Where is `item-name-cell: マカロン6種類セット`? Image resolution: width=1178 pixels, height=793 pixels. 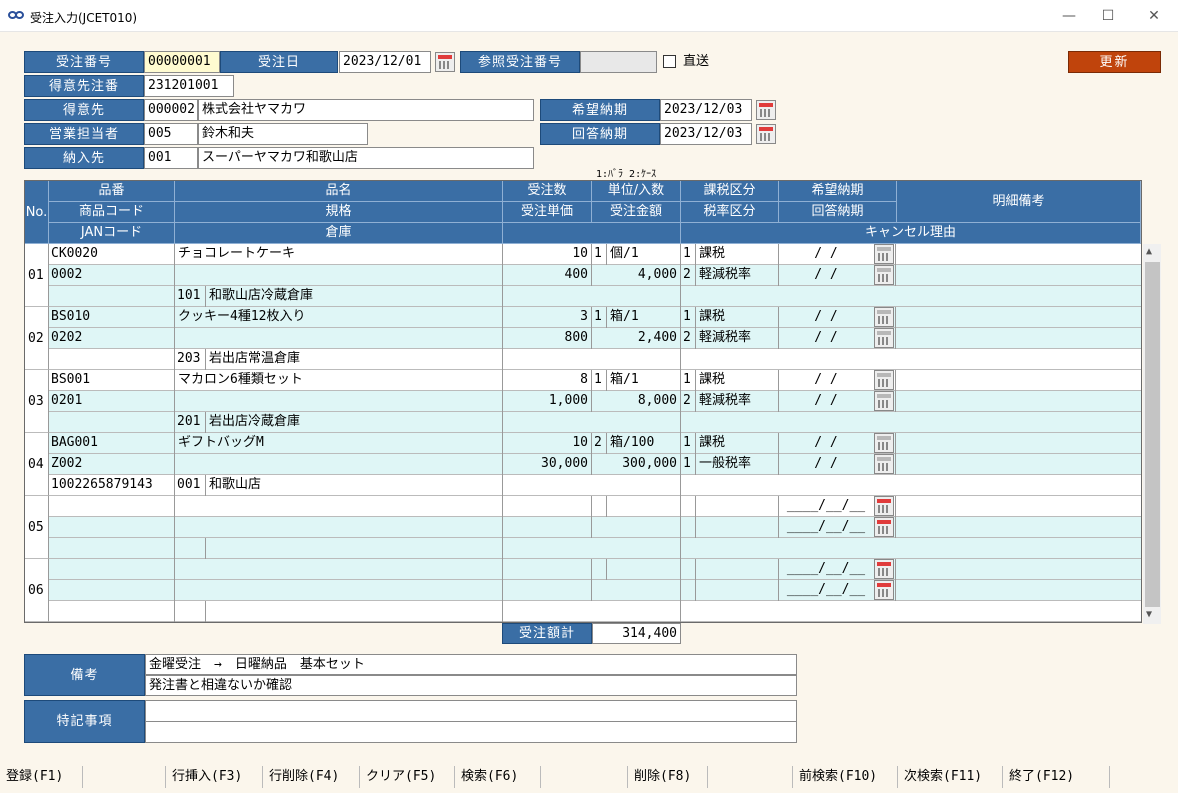
item-name-cell: マカロン6種類セット is located at coordinates (339, 380).